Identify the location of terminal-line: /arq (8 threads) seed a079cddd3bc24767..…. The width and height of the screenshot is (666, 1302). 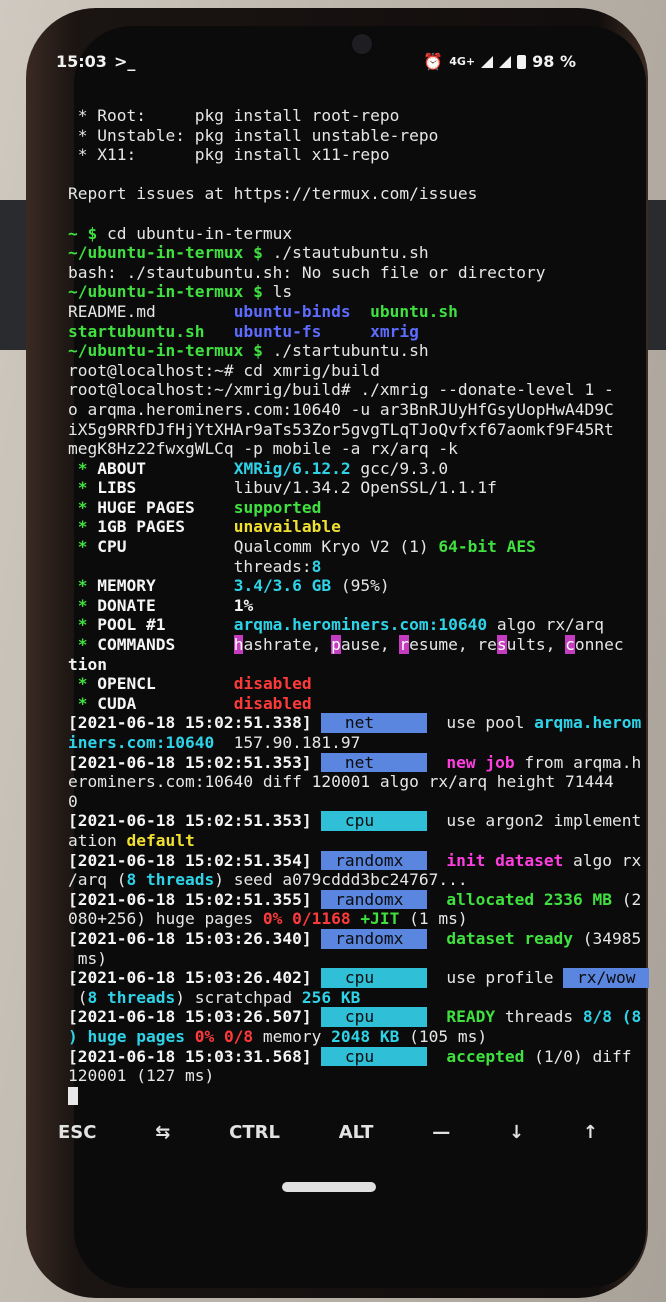
(346, 880).